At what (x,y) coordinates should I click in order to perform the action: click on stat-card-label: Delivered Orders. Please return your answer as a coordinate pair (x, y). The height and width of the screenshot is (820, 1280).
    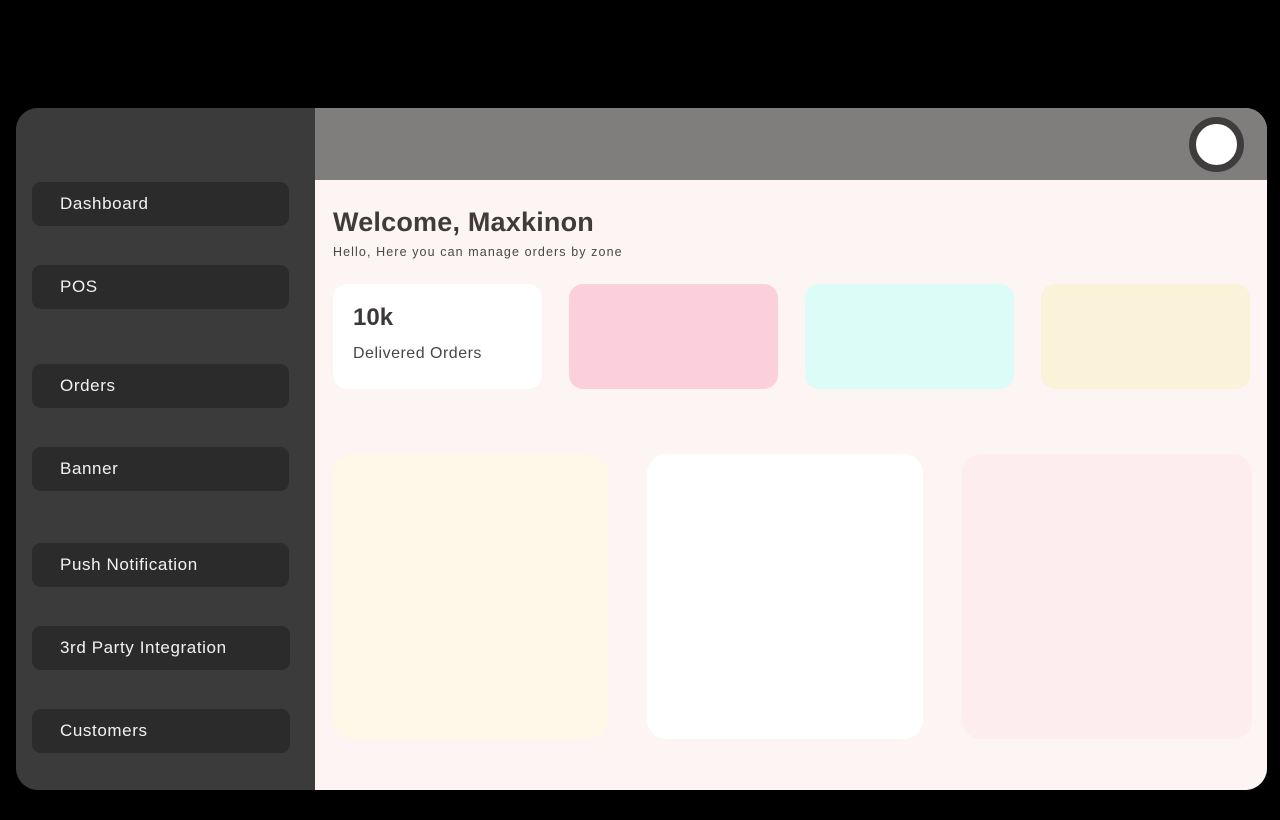
    Looking at the image, I should click on (417, 353).